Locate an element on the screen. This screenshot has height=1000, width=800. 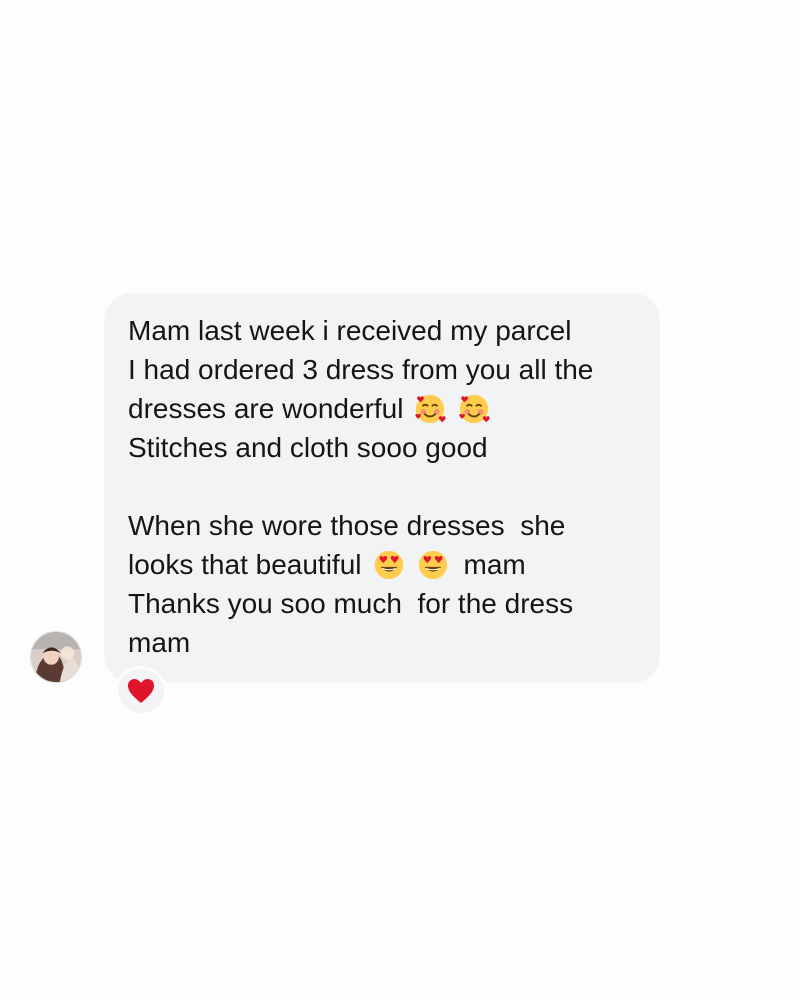
message-line: When she wore those dresses she is located at coordinates (384, 525).